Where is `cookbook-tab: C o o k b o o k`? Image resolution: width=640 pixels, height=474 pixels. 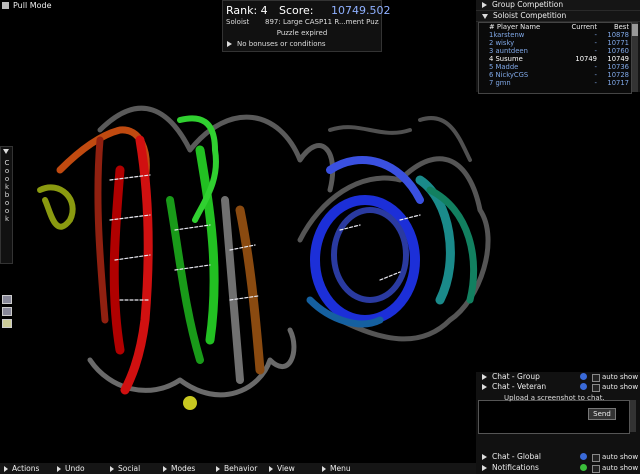 cookbook-tab: C o o k b o o k is located at coordinates (6, 205).